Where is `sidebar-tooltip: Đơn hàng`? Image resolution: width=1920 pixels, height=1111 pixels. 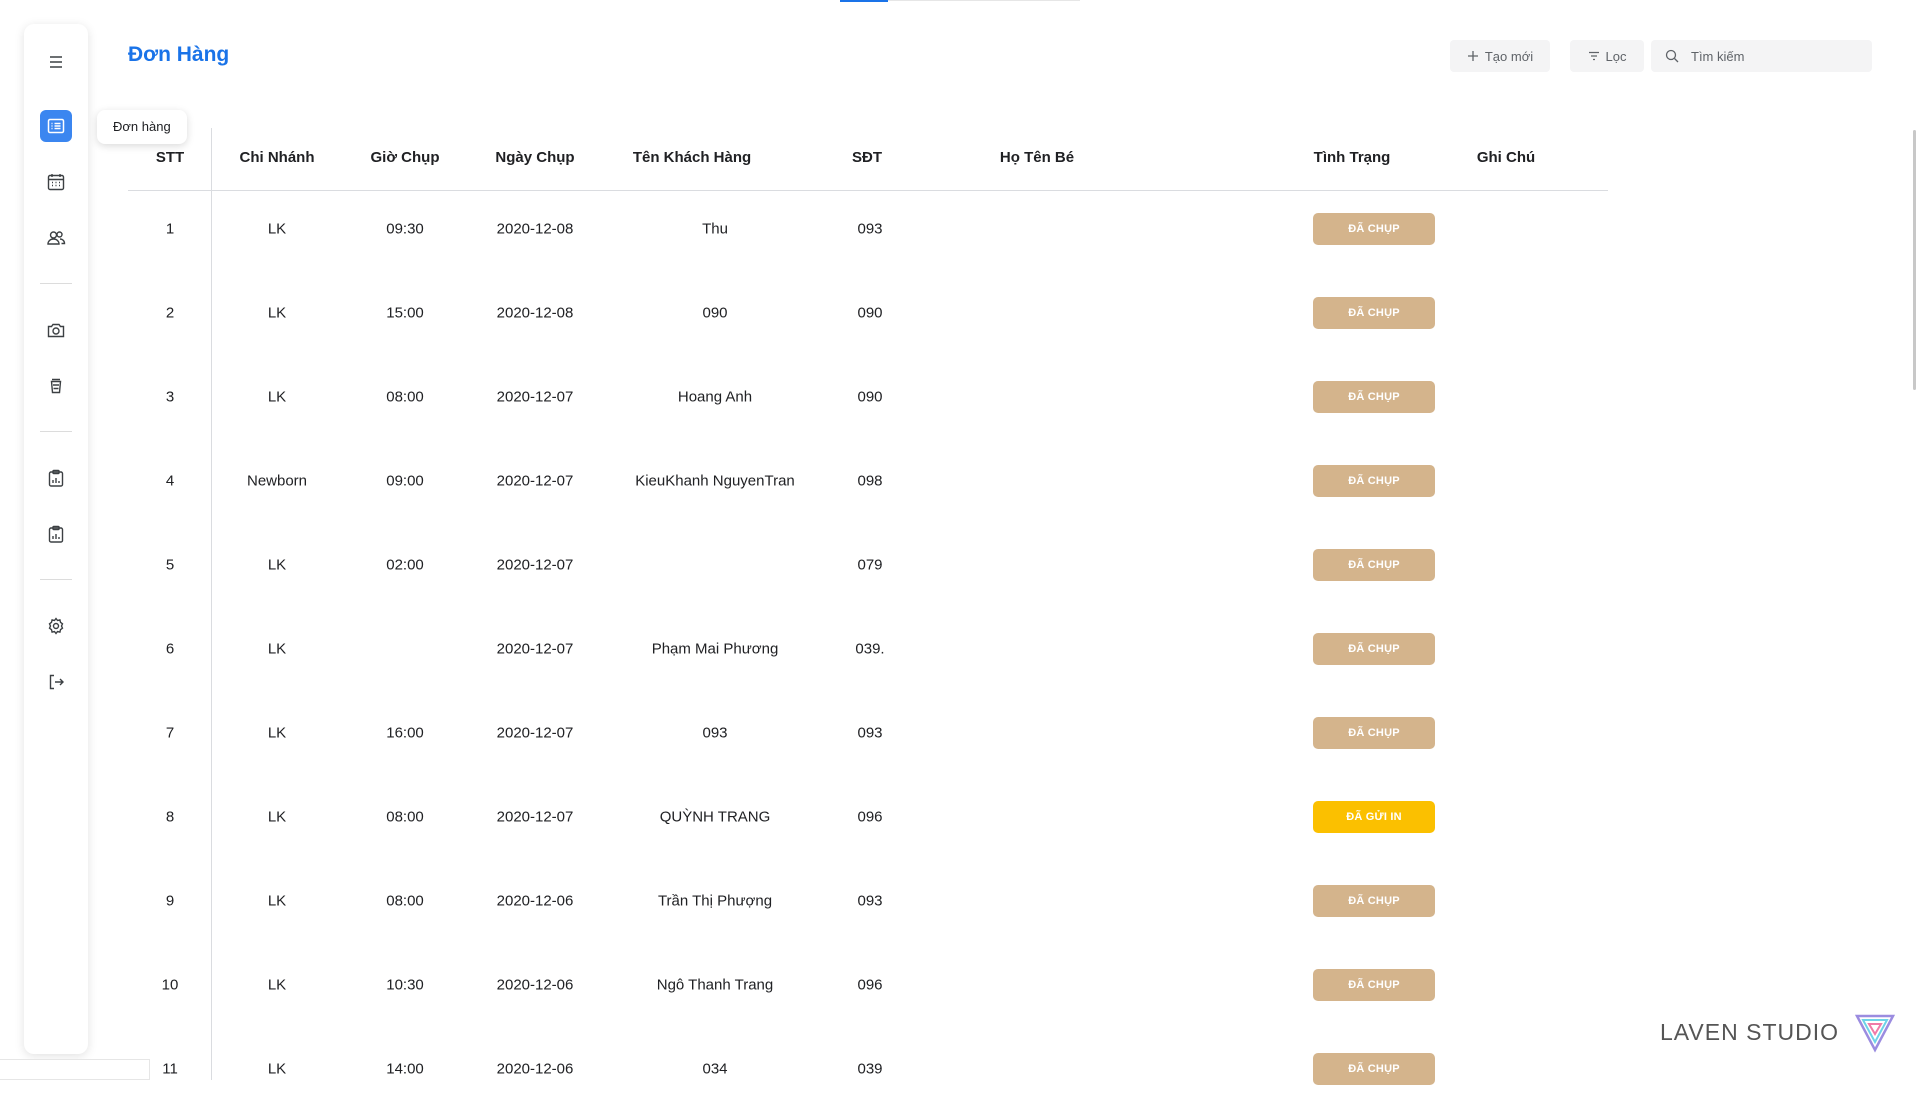
sidebar-tooltip: Đơn hàng is located at coordinates (142, 127).